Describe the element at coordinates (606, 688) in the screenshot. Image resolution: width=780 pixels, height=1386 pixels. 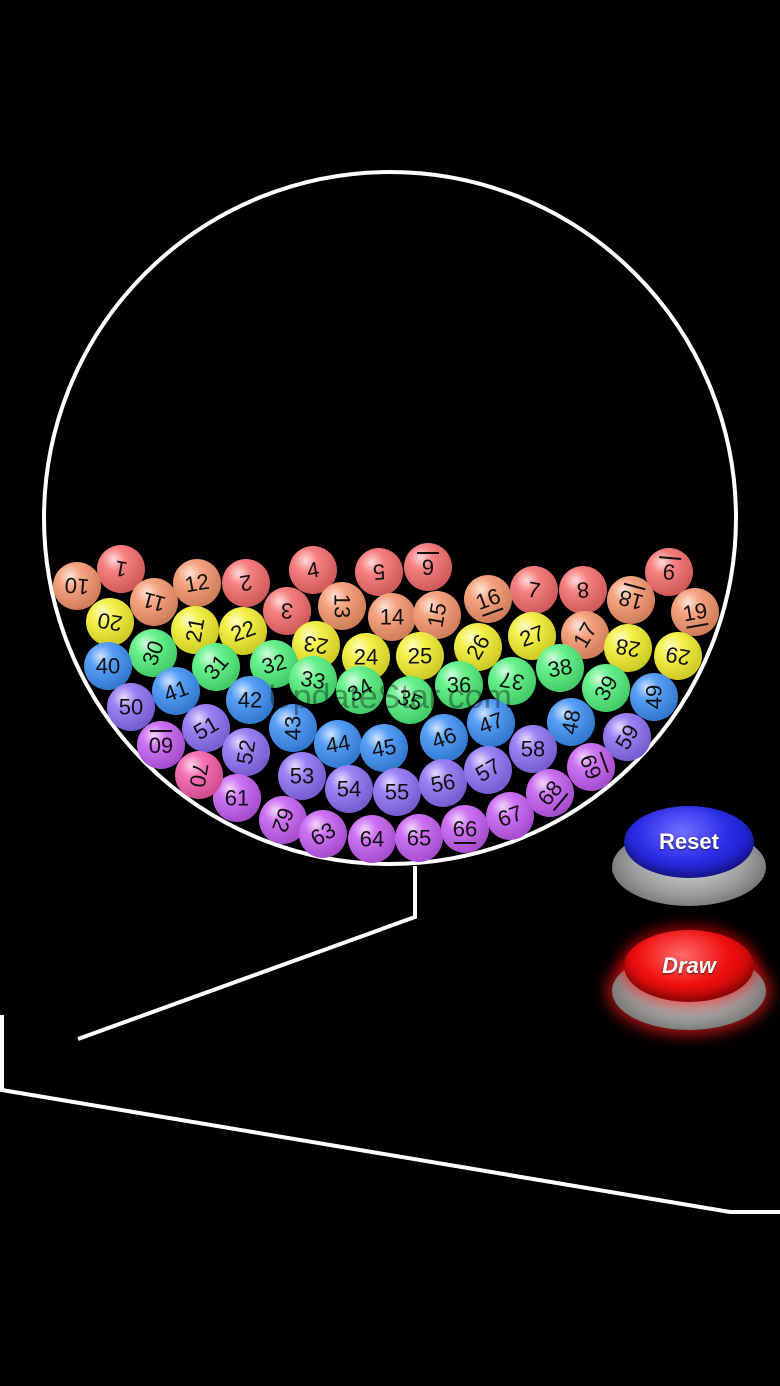
I see `ball-39: 39` at that location.